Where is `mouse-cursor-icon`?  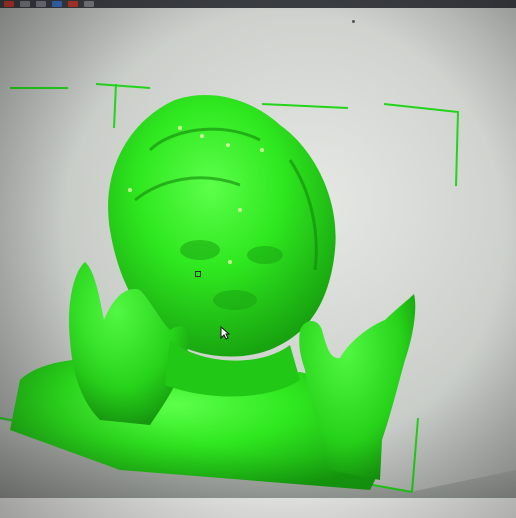
mouse-cursor-icon is located at coordinates (225, 333).